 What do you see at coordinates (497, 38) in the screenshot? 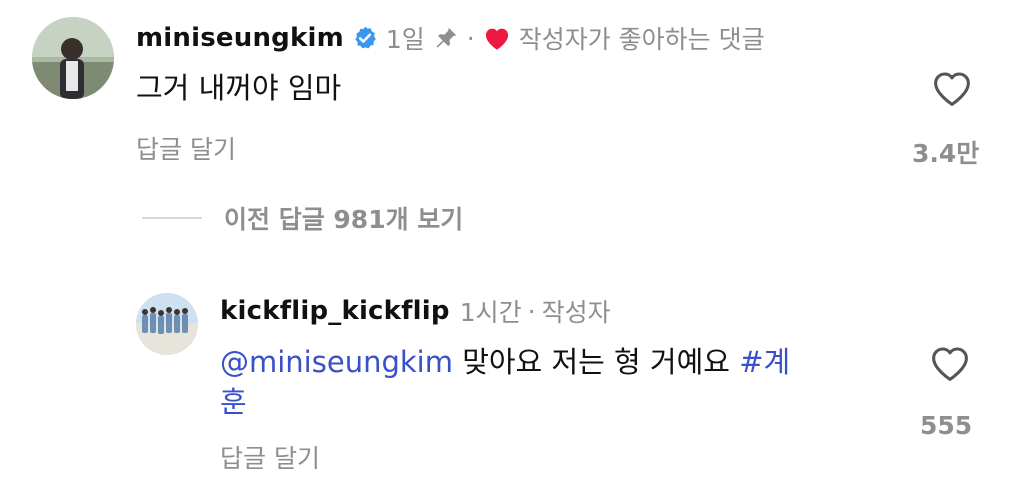
I see `heart-filled-icon` at bounding box center [497, 38].